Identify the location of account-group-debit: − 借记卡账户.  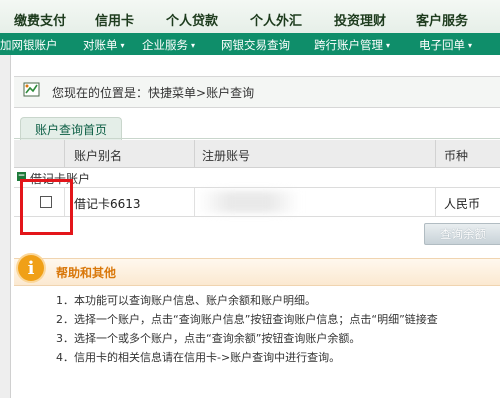
(257, 178).